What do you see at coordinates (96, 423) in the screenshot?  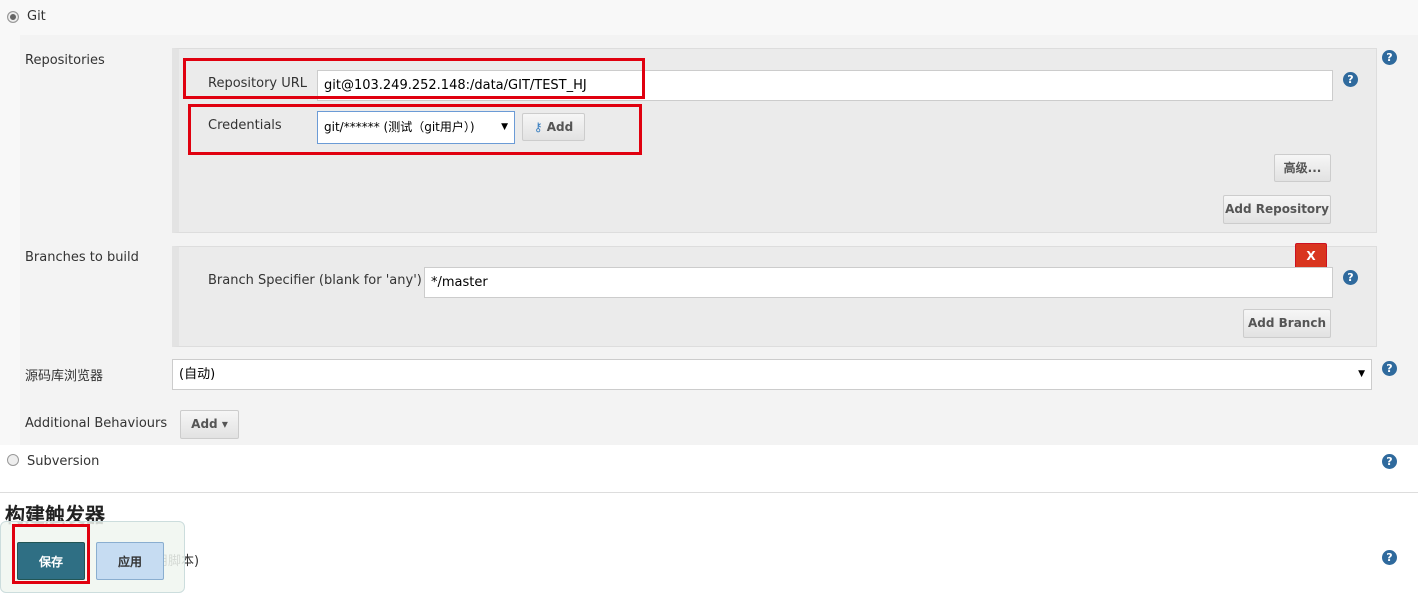 I see `behaviours-label: Additional Behaviours` at bounding box center [96, 423].